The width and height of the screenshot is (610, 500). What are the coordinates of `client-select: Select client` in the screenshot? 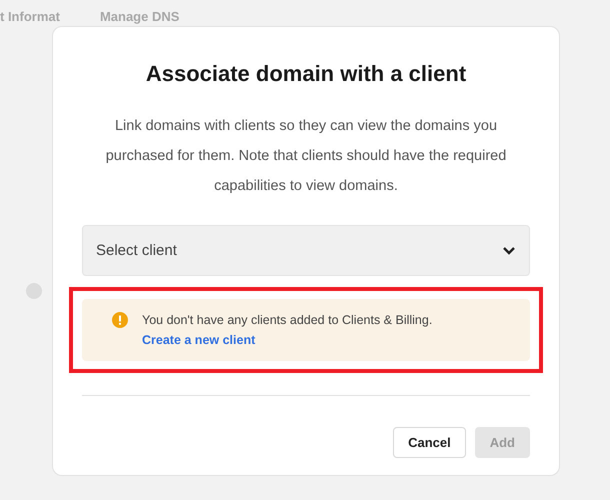 It's located at (306, 250).